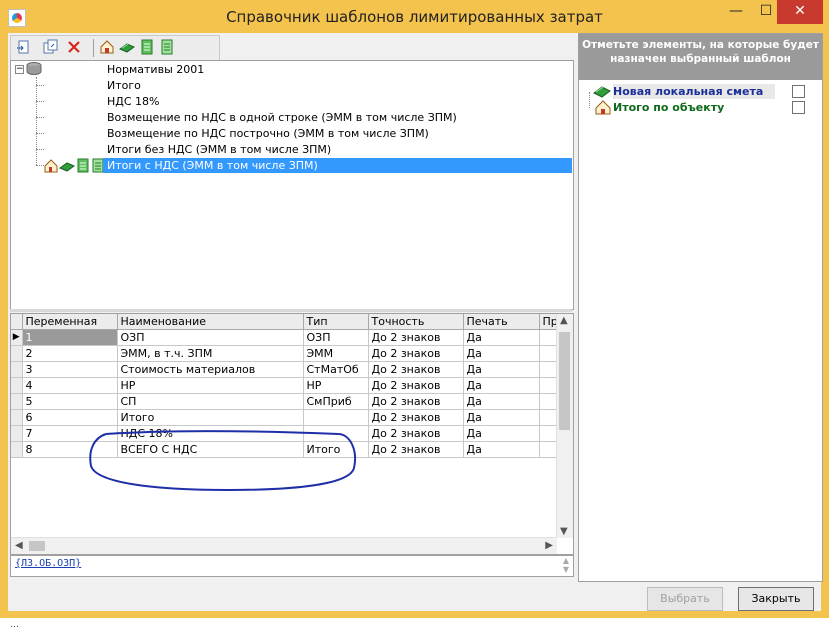 The width and height of the screenshot is (829, 628). Describe the element at coordinates (147, 47) in the screenshot. I see `section-icon` at that location.